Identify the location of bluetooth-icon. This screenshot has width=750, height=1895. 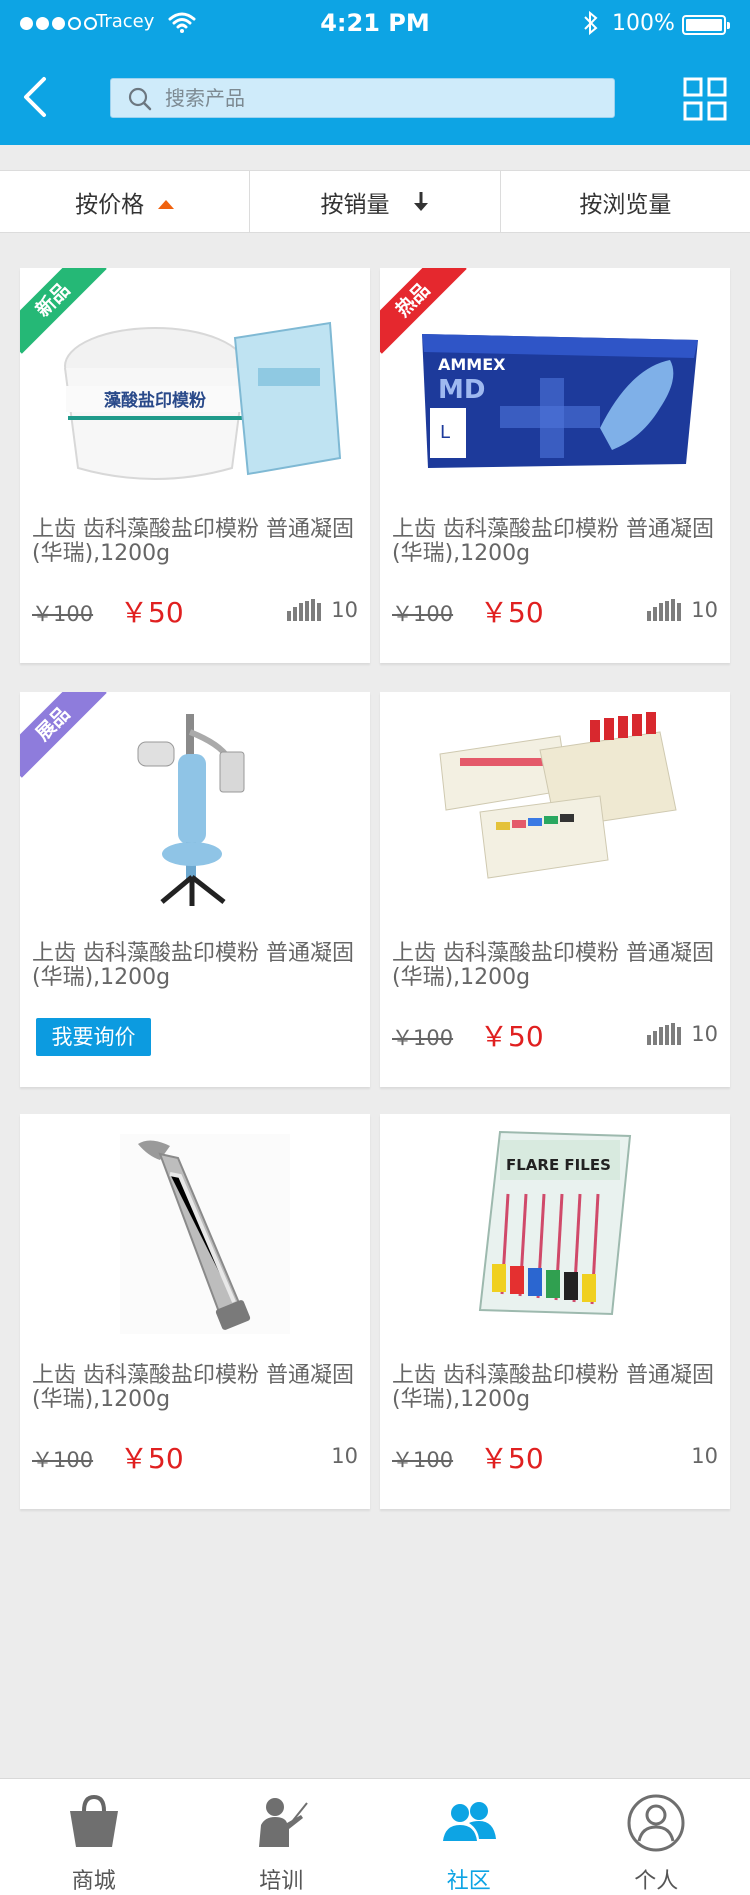
(591, 23).